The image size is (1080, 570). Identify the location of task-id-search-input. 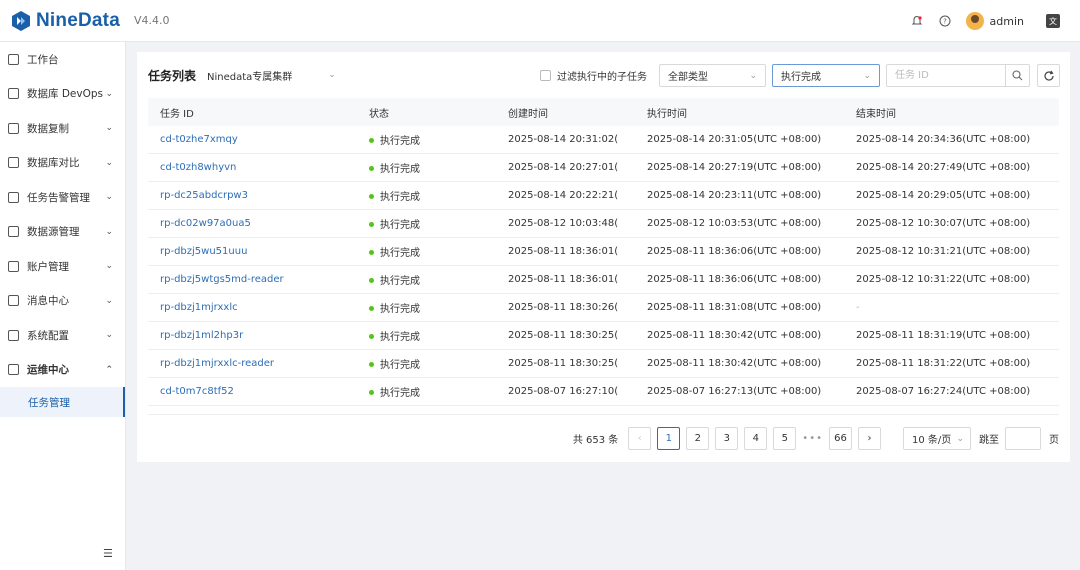
(946, 75).